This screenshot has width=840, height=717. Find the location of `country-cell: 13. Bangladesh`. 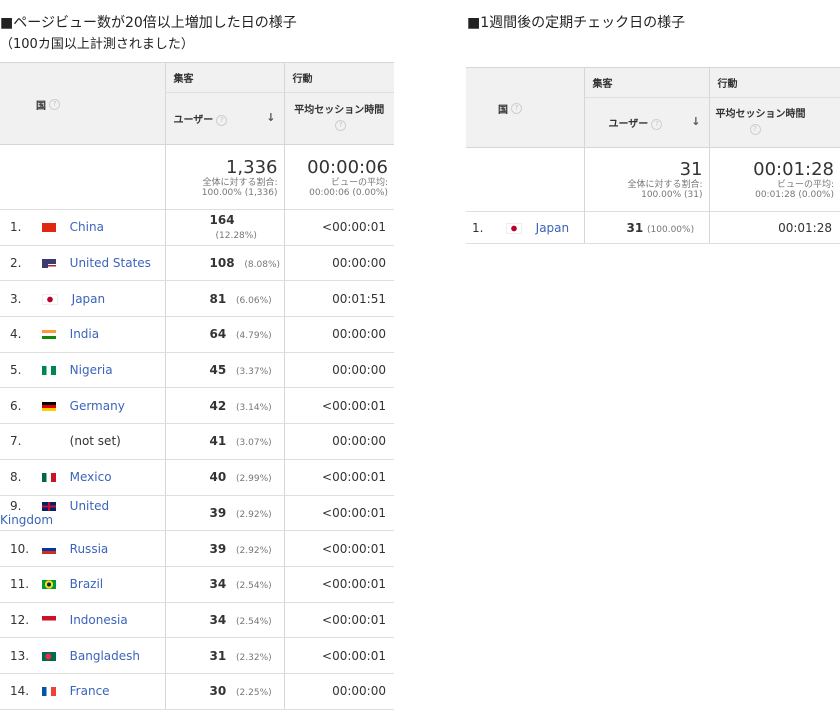

country-cell: 13. Bangladesh is located at coordinates (82, 655).